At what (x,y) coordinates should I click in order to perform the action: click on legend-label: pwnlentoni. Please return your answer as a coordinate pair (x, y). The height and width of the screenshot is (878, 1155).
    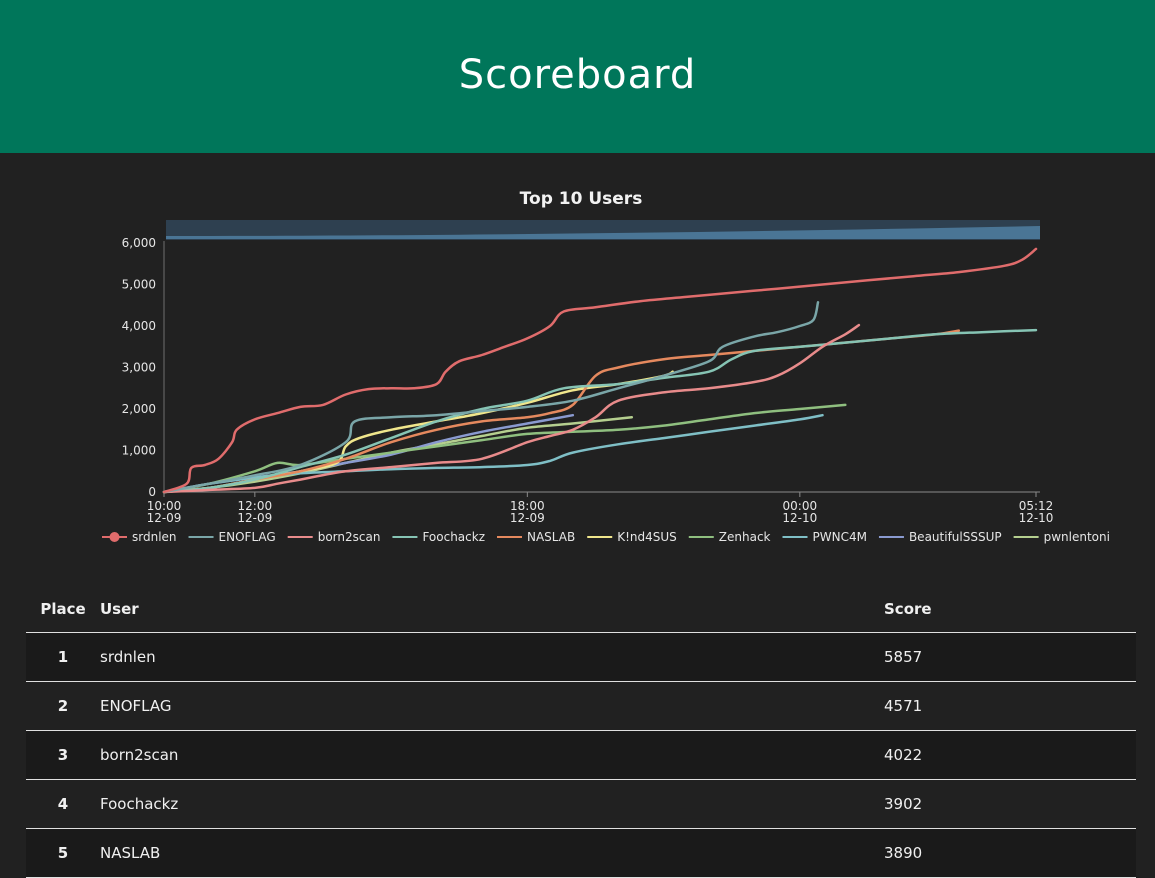
    Looking at the image, I should click on (1077, 537).